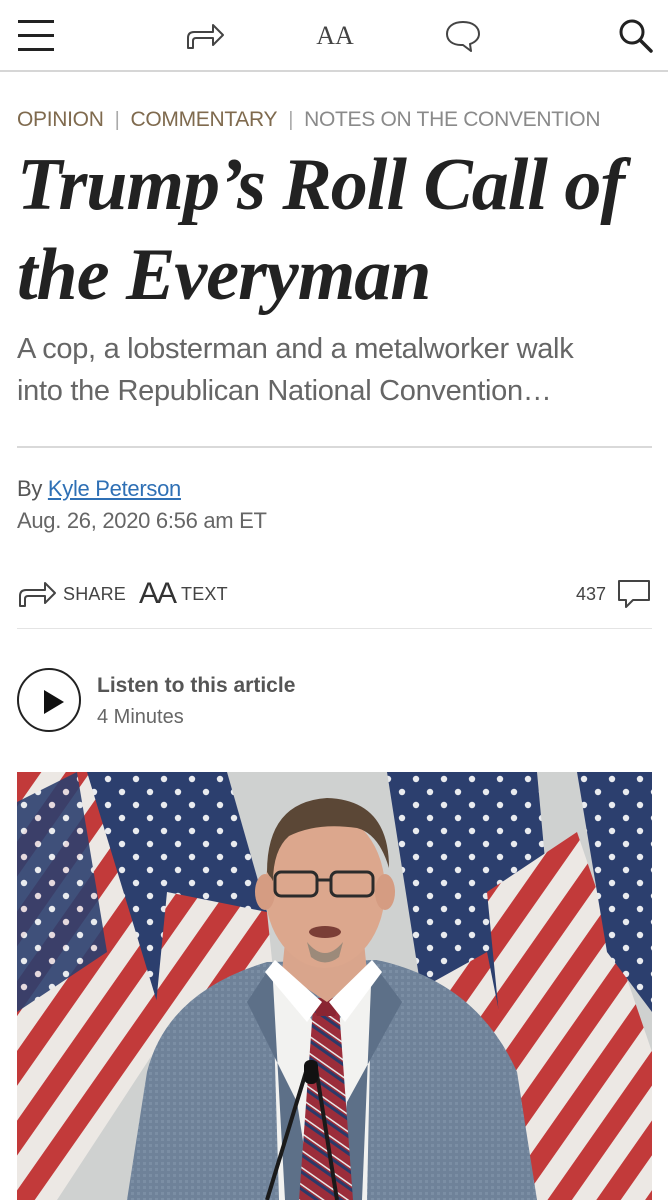  I want to click on menu-button, so click(36, 36).